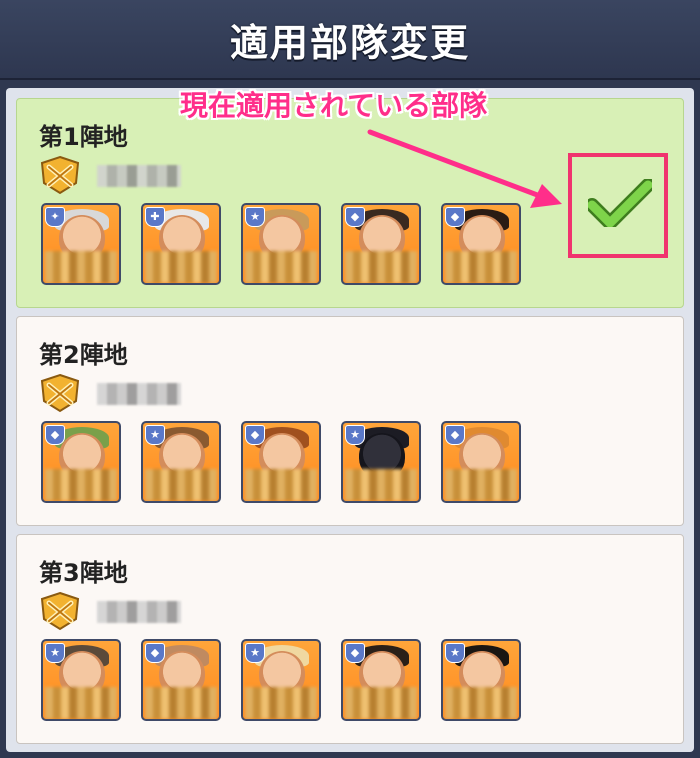  I want to click on squad-title: 第2陣地, so click(83, 355).